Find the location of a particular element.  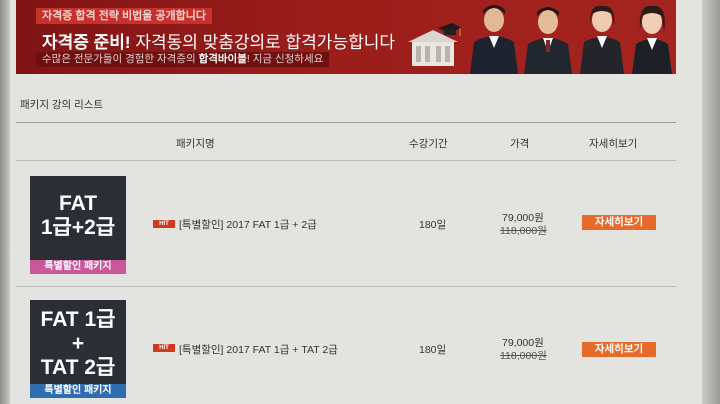

thumb-line: + is located at coordinates (78, 343).